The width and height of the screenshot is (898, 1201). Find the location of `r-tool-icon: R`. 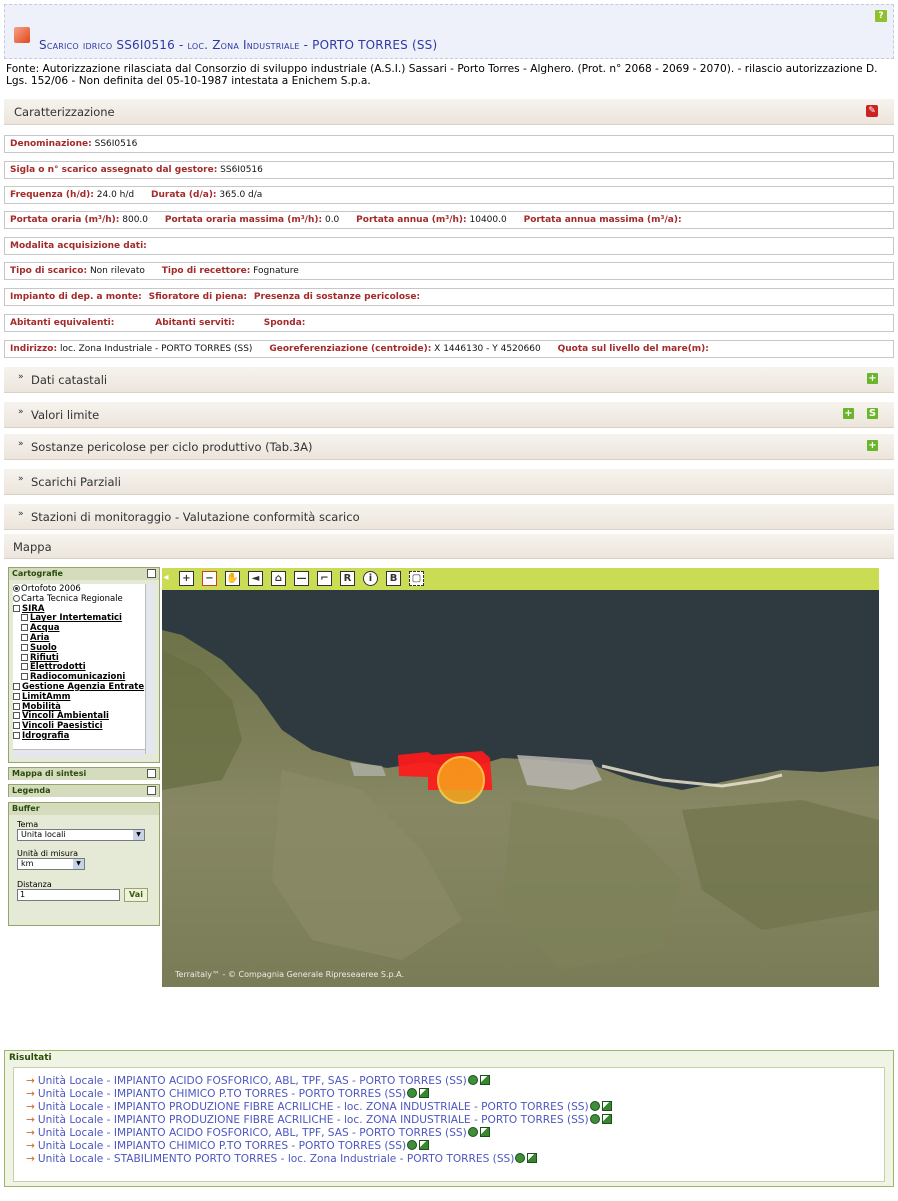

r-tool-icon: R is located at coordinates (347, 578).